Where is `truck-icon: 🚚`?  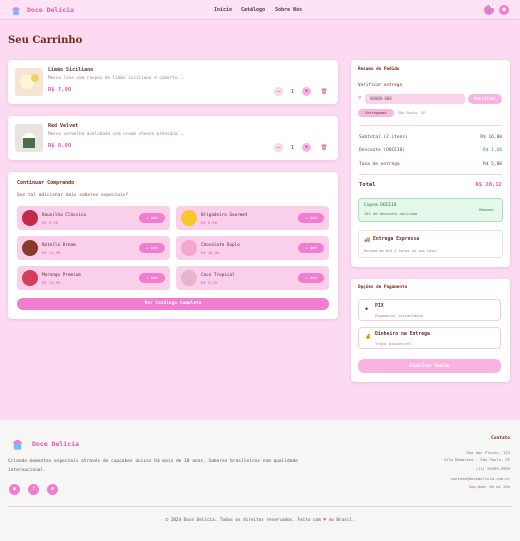 truck-icon: 🚚 is located at coordinates (367, 240).